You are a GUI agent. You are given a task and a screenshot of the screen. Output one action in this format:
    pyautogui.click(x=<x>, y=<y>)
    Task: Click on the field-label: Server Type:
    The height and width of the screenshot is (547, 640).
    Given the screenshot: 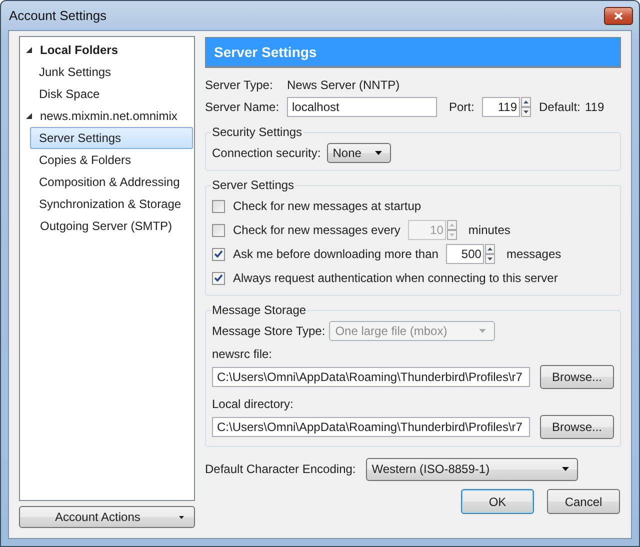 What is the action you would take?
    pyautogui.click(x=239, y=85)
    